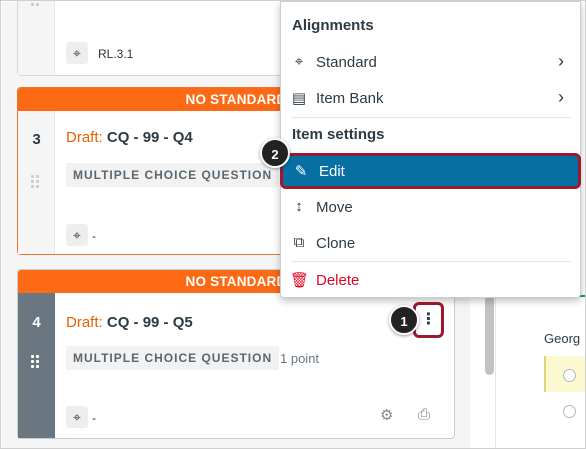  I want to click on alignments-header: Alignments, so click(333, 25).